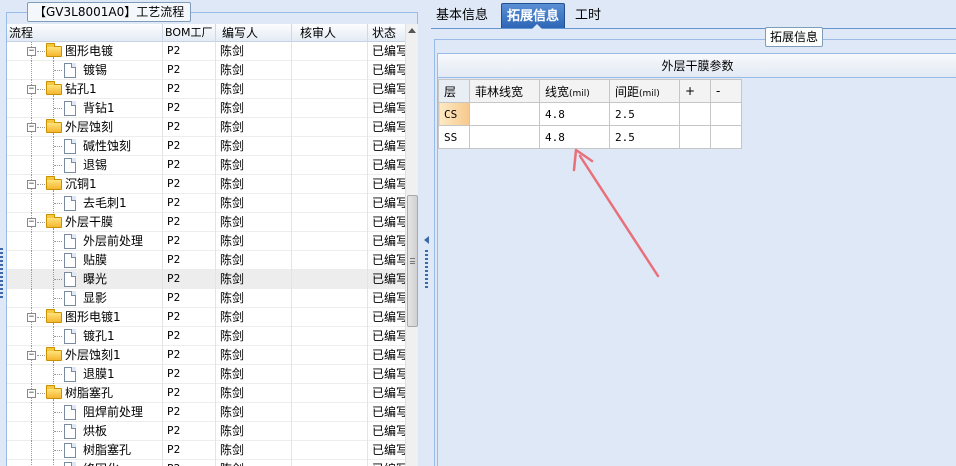  What do you see at coordinates (85, 317) in the screenshot?
I see `tree-node: − 图形电镀1` at bounding box center [85, 317].